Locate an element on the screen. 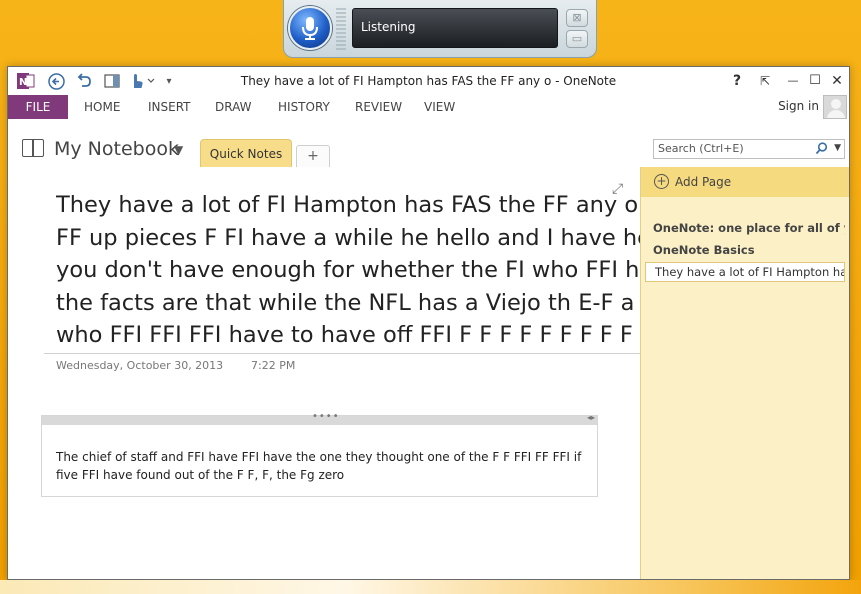 The width and height of the screenshot is (861, 594). desktop-background-strip is located at coordinates (430, 587).